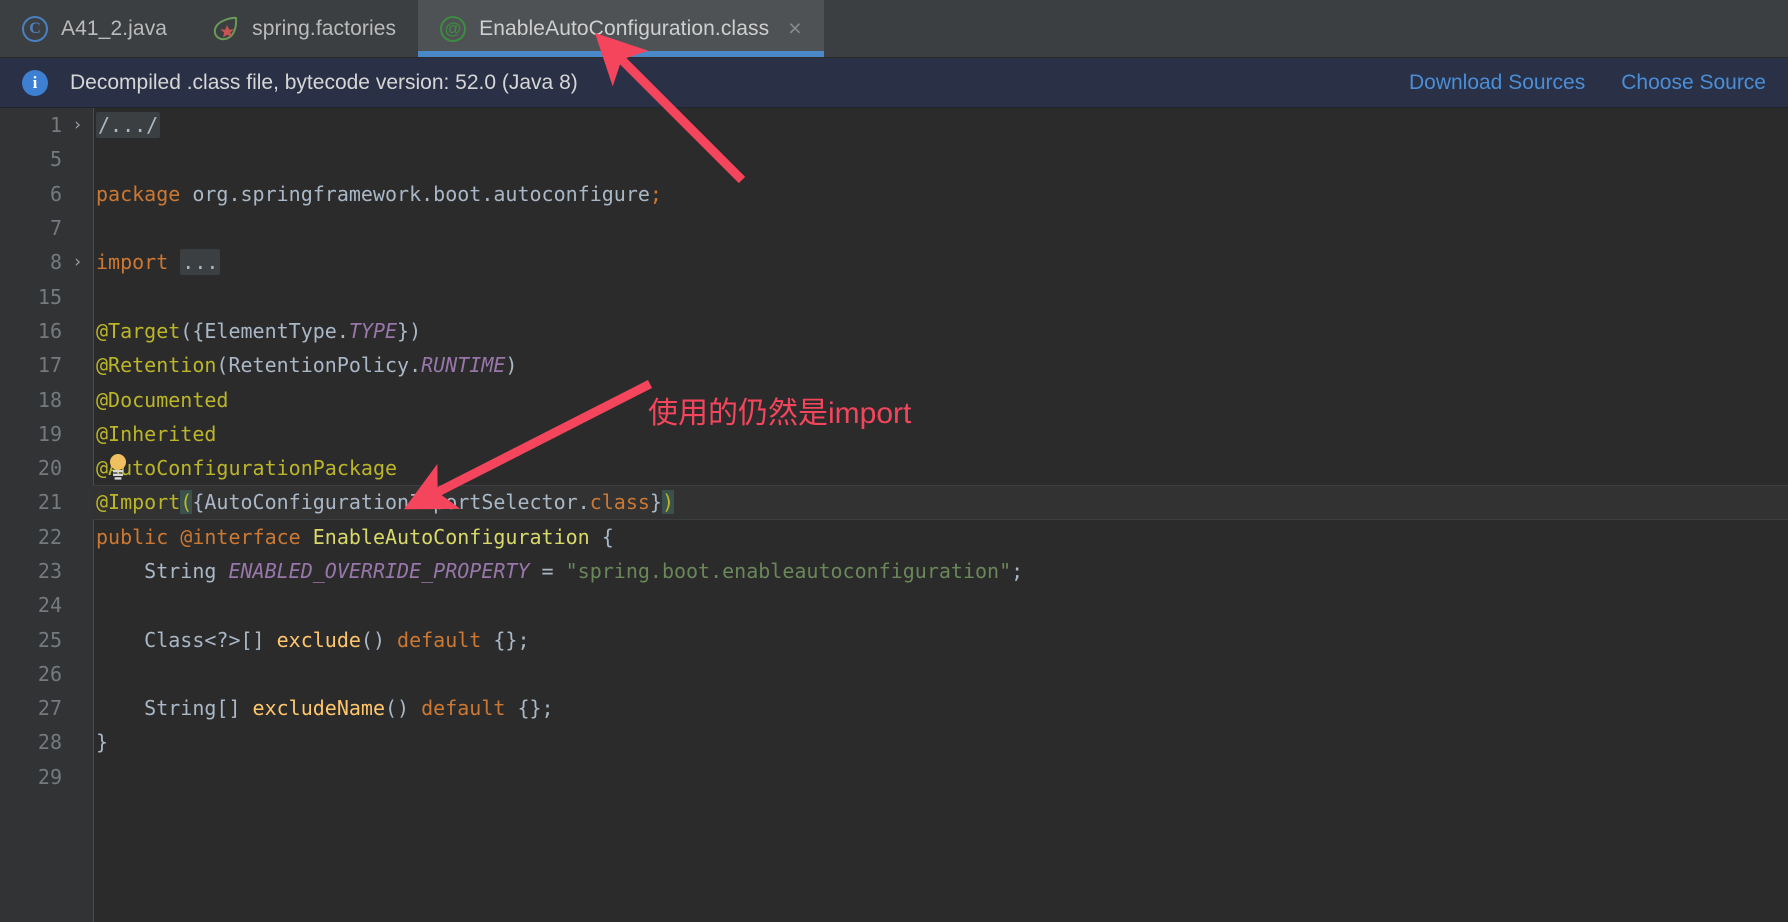  Describe the element at coordinates (138, 330) in the screenshot. I see `code-token: @Target` at that location.